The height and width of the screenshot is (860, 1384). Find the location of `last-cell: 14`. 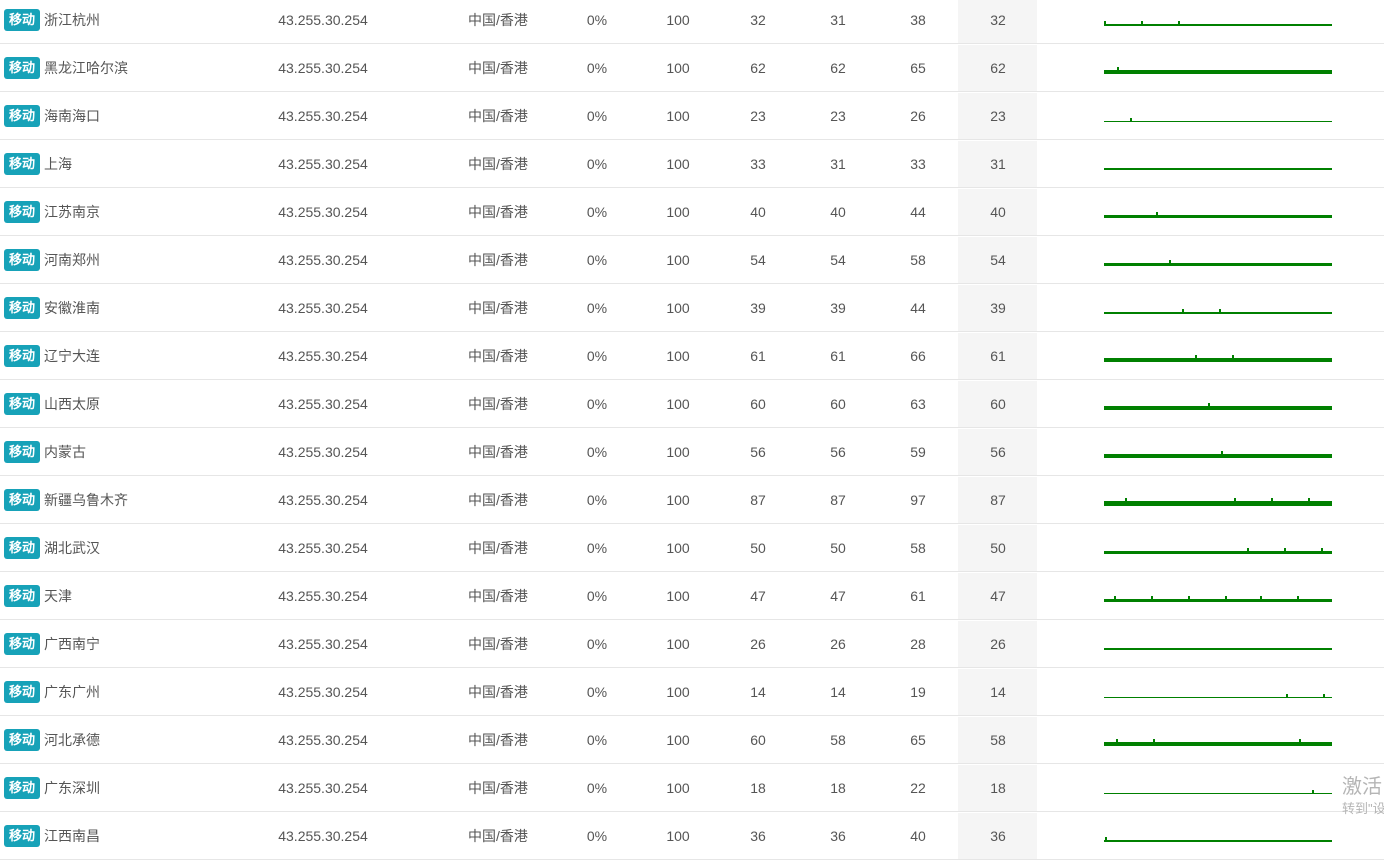

last-cell: 14 is located at coordinates (758, 692).